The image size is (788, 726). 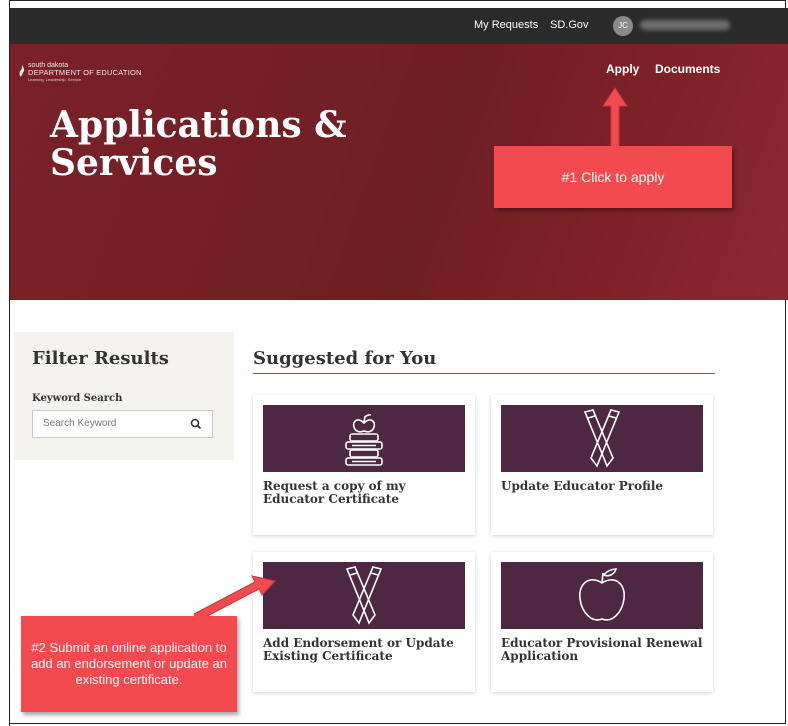 I want to click on suggested-title: Suggested for You, so click(x=345, y=358).